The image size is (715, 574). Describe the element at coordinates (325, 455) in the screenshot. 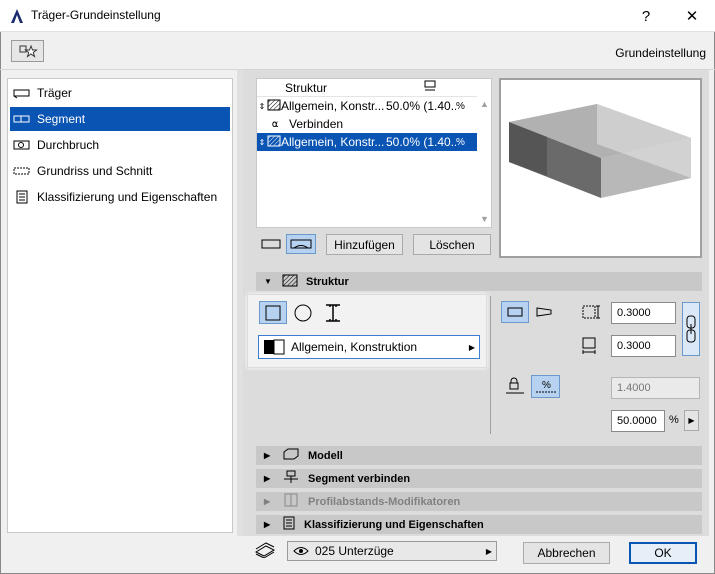

I see `section-title: Modell` at that location.